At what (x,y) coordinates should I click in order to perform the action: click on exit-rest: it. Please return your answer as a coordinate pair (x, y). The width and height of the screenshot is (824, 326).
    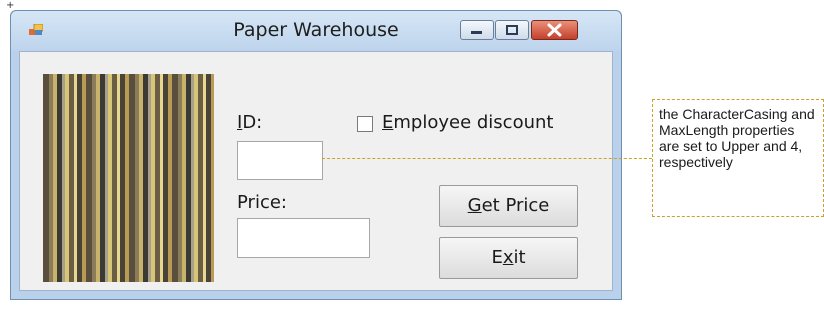
    Looking at the image, I should click on (519, 257).